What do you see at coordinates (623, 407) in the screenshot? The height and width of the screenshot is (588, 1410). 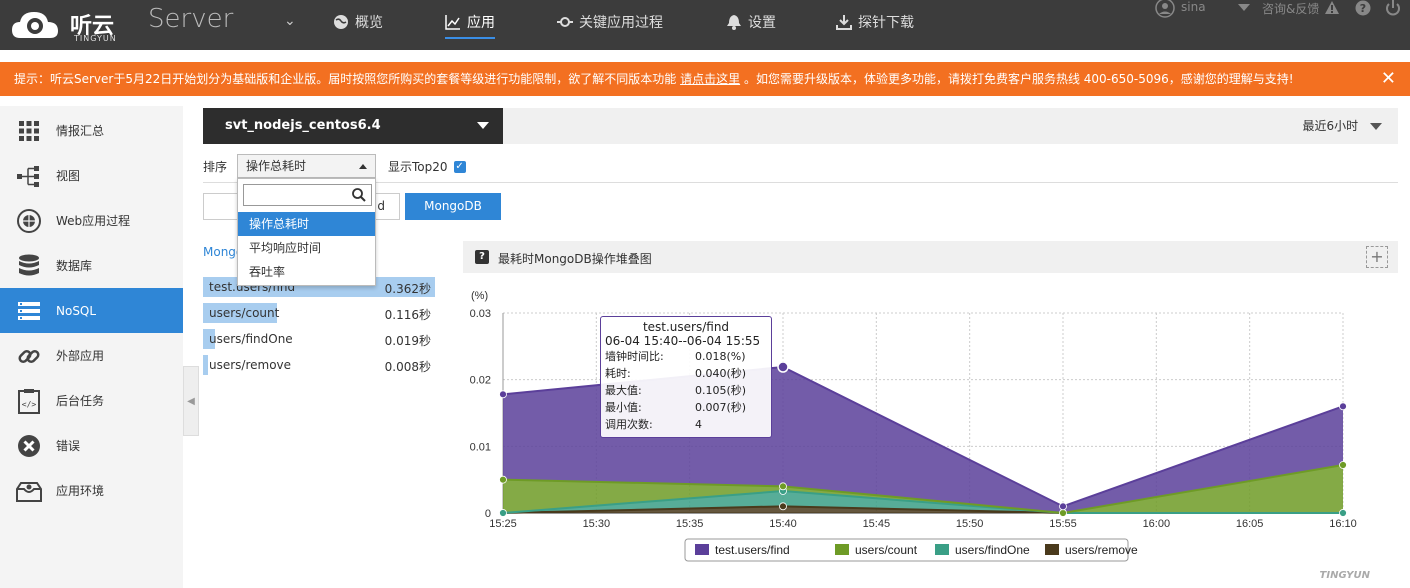 I see `tooltip-key: 最小值:` at bounding box center [623, 407].